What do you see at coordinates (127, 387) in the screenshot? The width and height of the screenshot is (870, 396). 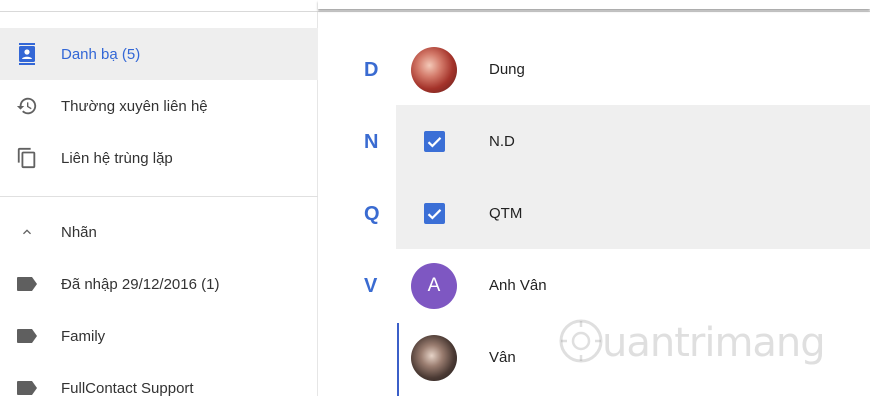 I see `sidebar-label-name: FullContact Support` at bounding box center [127, 387].